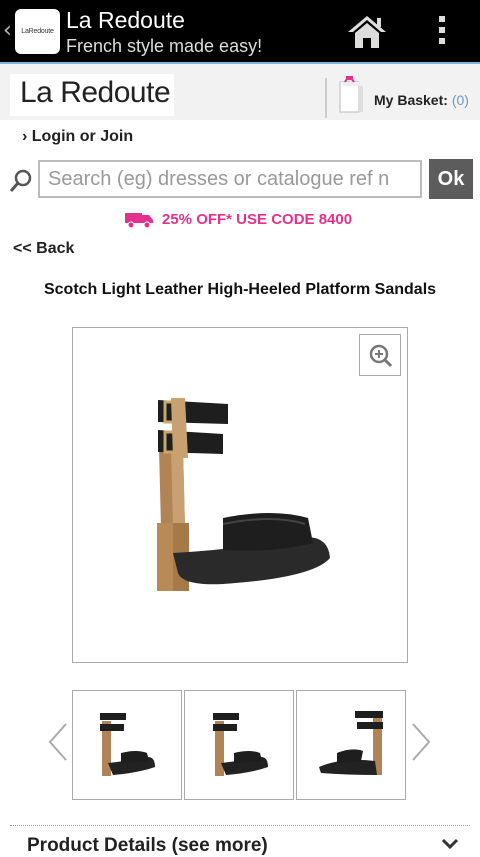 This screenshot has height=857, width=480. Describe the element at coordinates (230, 179) in the screenshot. I see `search-input` at that location.